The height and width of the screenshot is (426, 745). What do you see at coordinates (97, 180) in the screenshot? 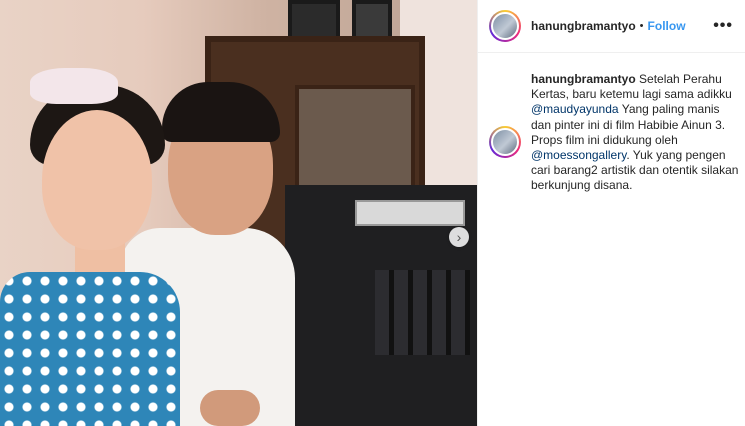
I see `woman-face` at bounding box center [97, 180].